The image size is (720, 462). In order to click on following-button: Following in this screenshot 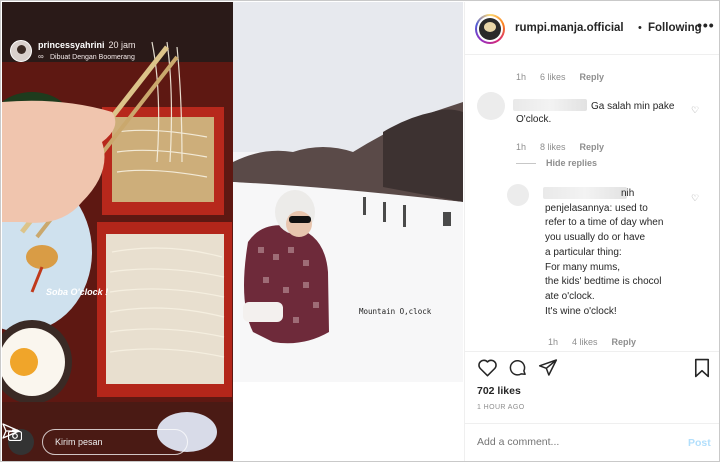, I will do `click(675, 28)`.